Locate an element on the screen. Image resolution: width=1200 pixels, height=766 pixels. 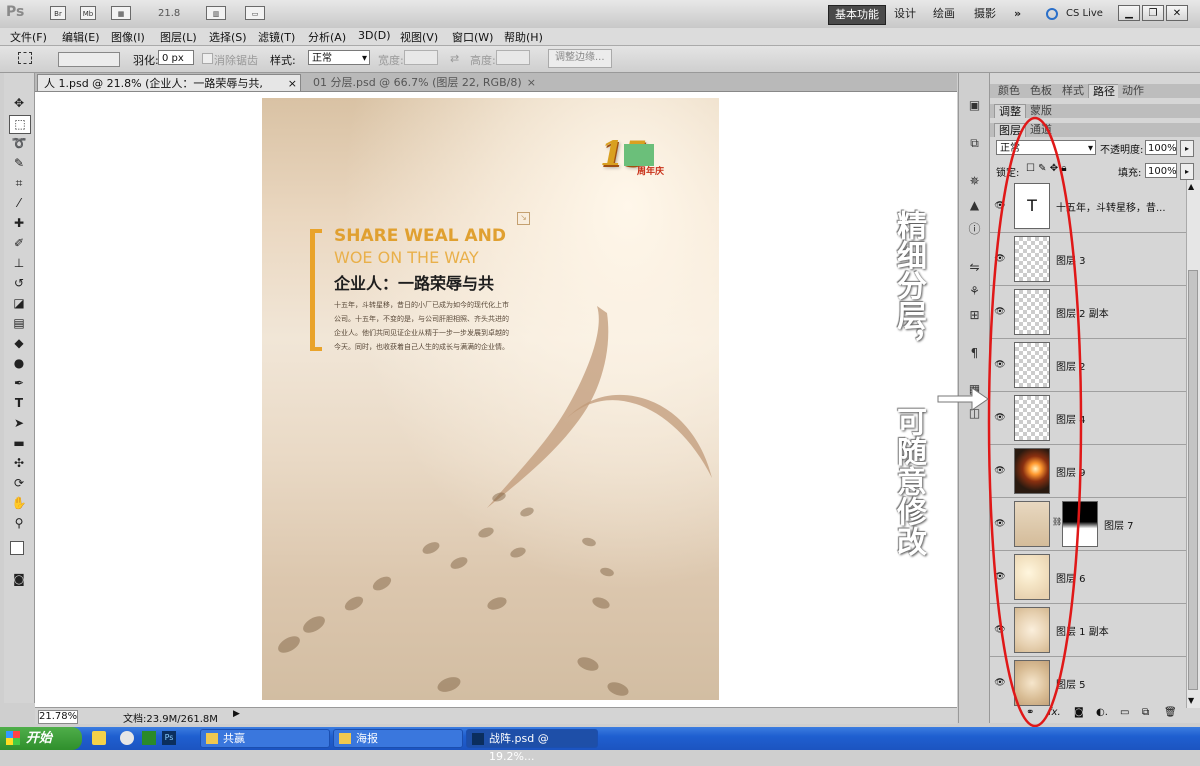
shape-tool-icon: ▬ is located at coordinates (19, 443).